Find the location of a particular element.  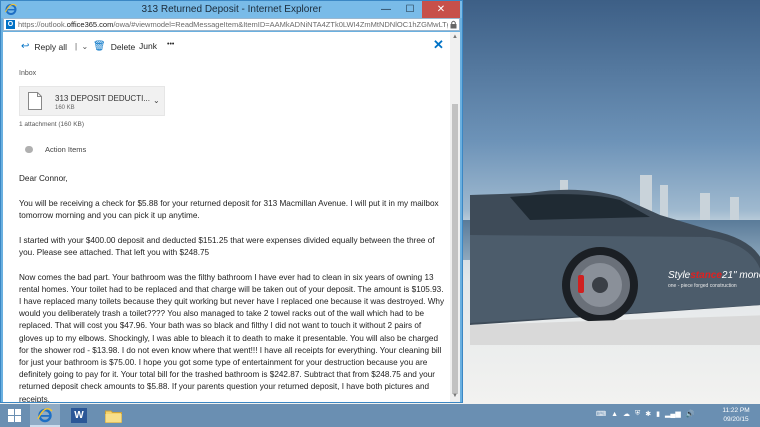

bluetooth-icon: ✱ is located at coordinates (648, 414).